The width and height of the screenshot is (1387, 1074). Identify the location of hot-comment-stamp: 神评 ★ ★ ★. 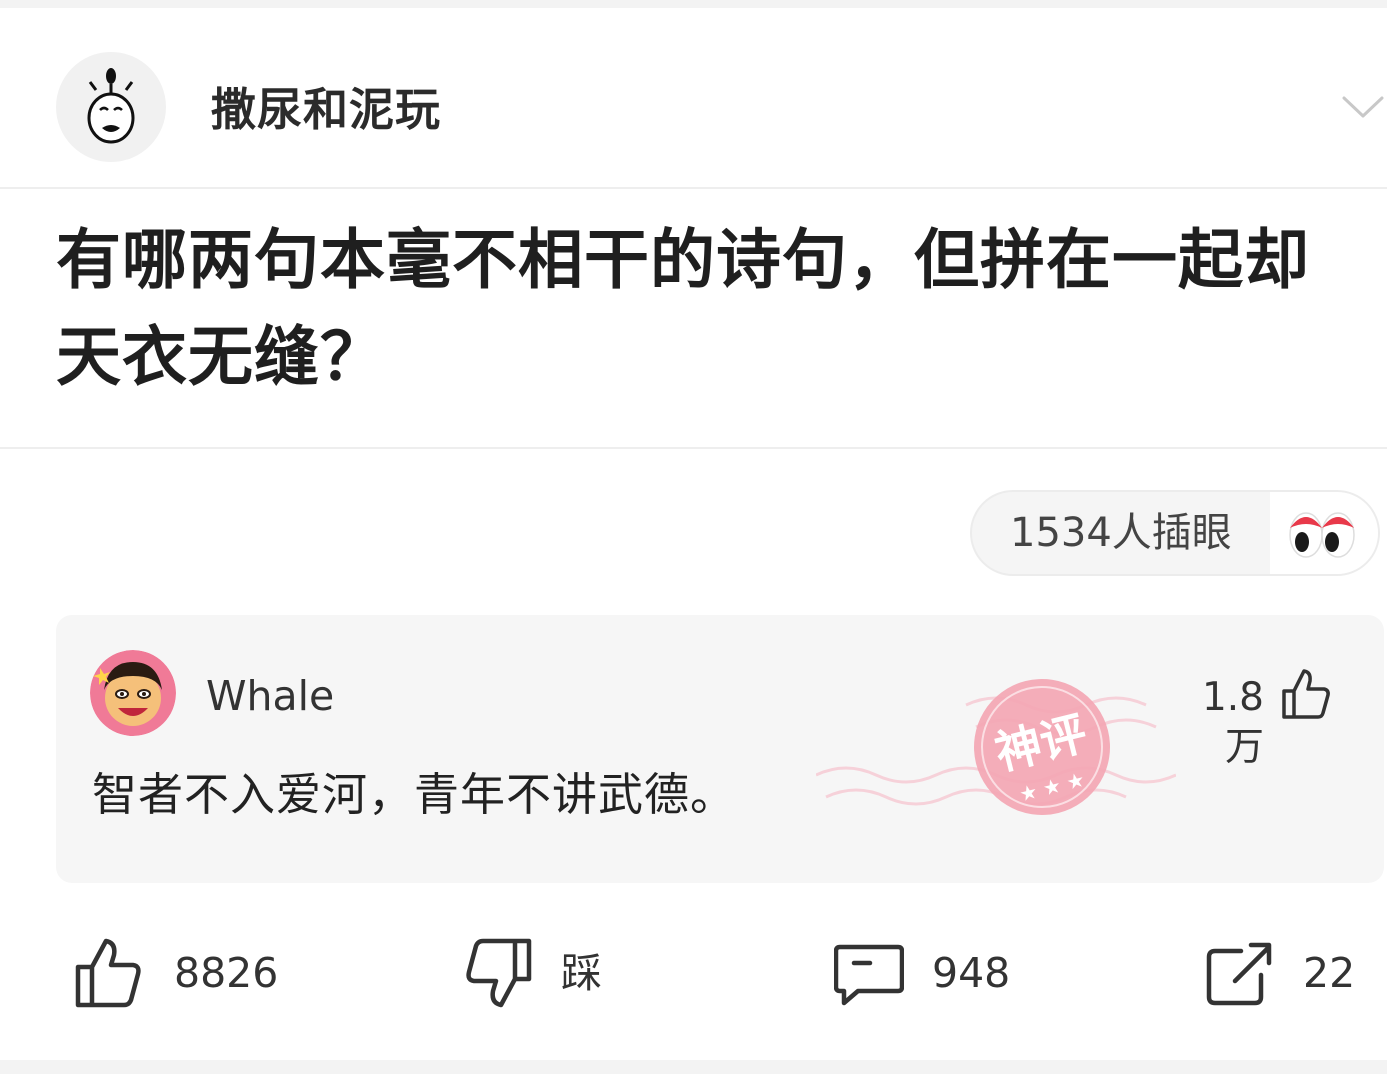
(996, 755).